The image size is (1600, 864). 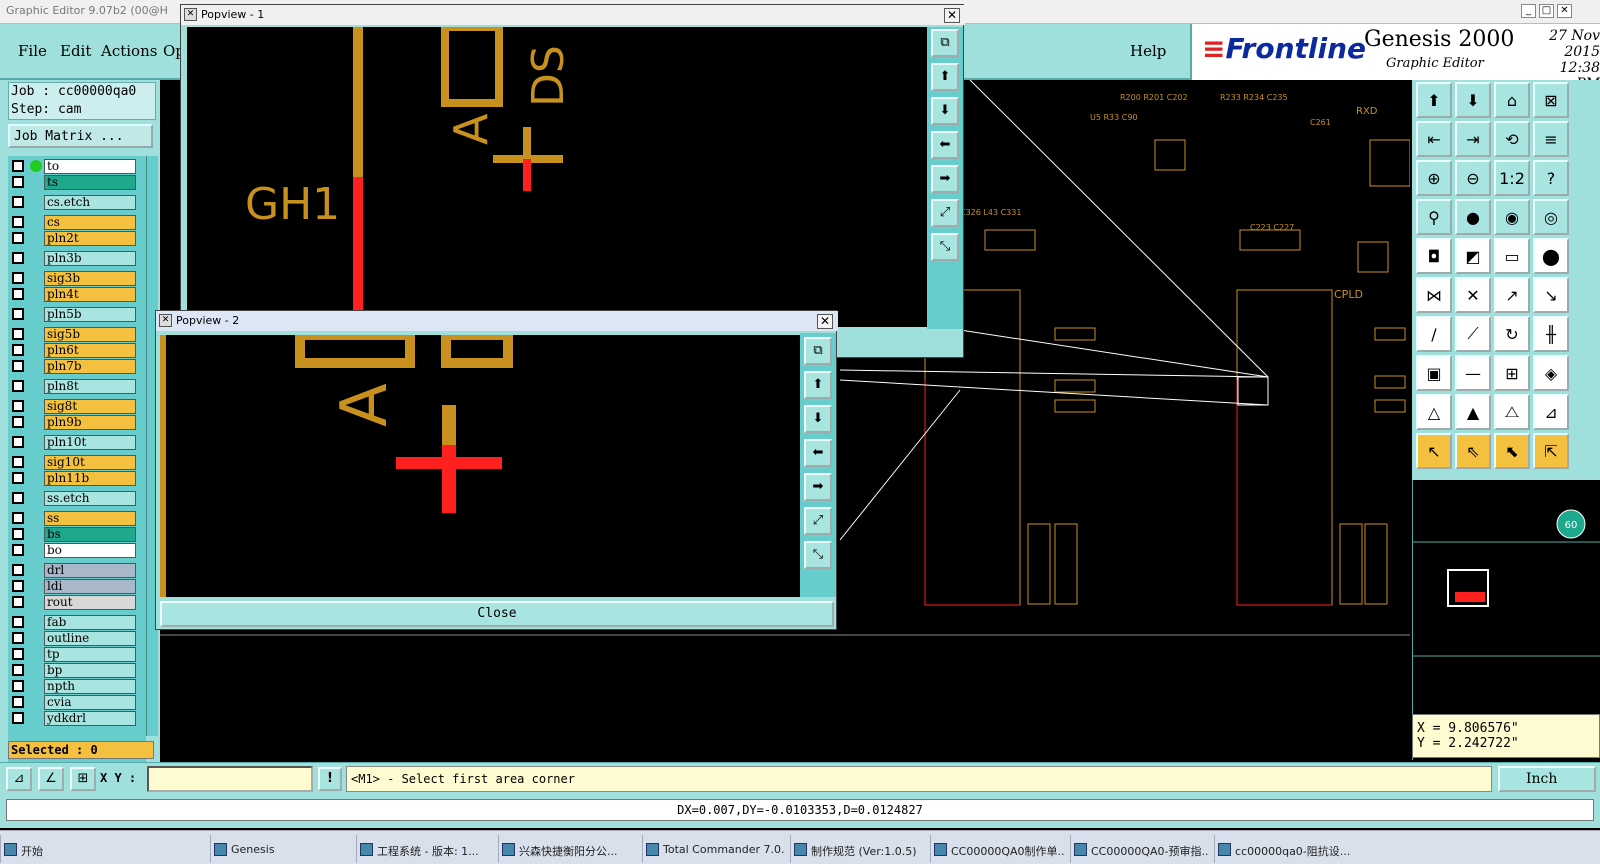 I want to click on layer-row: sig5b, so click(x=77, y=334).